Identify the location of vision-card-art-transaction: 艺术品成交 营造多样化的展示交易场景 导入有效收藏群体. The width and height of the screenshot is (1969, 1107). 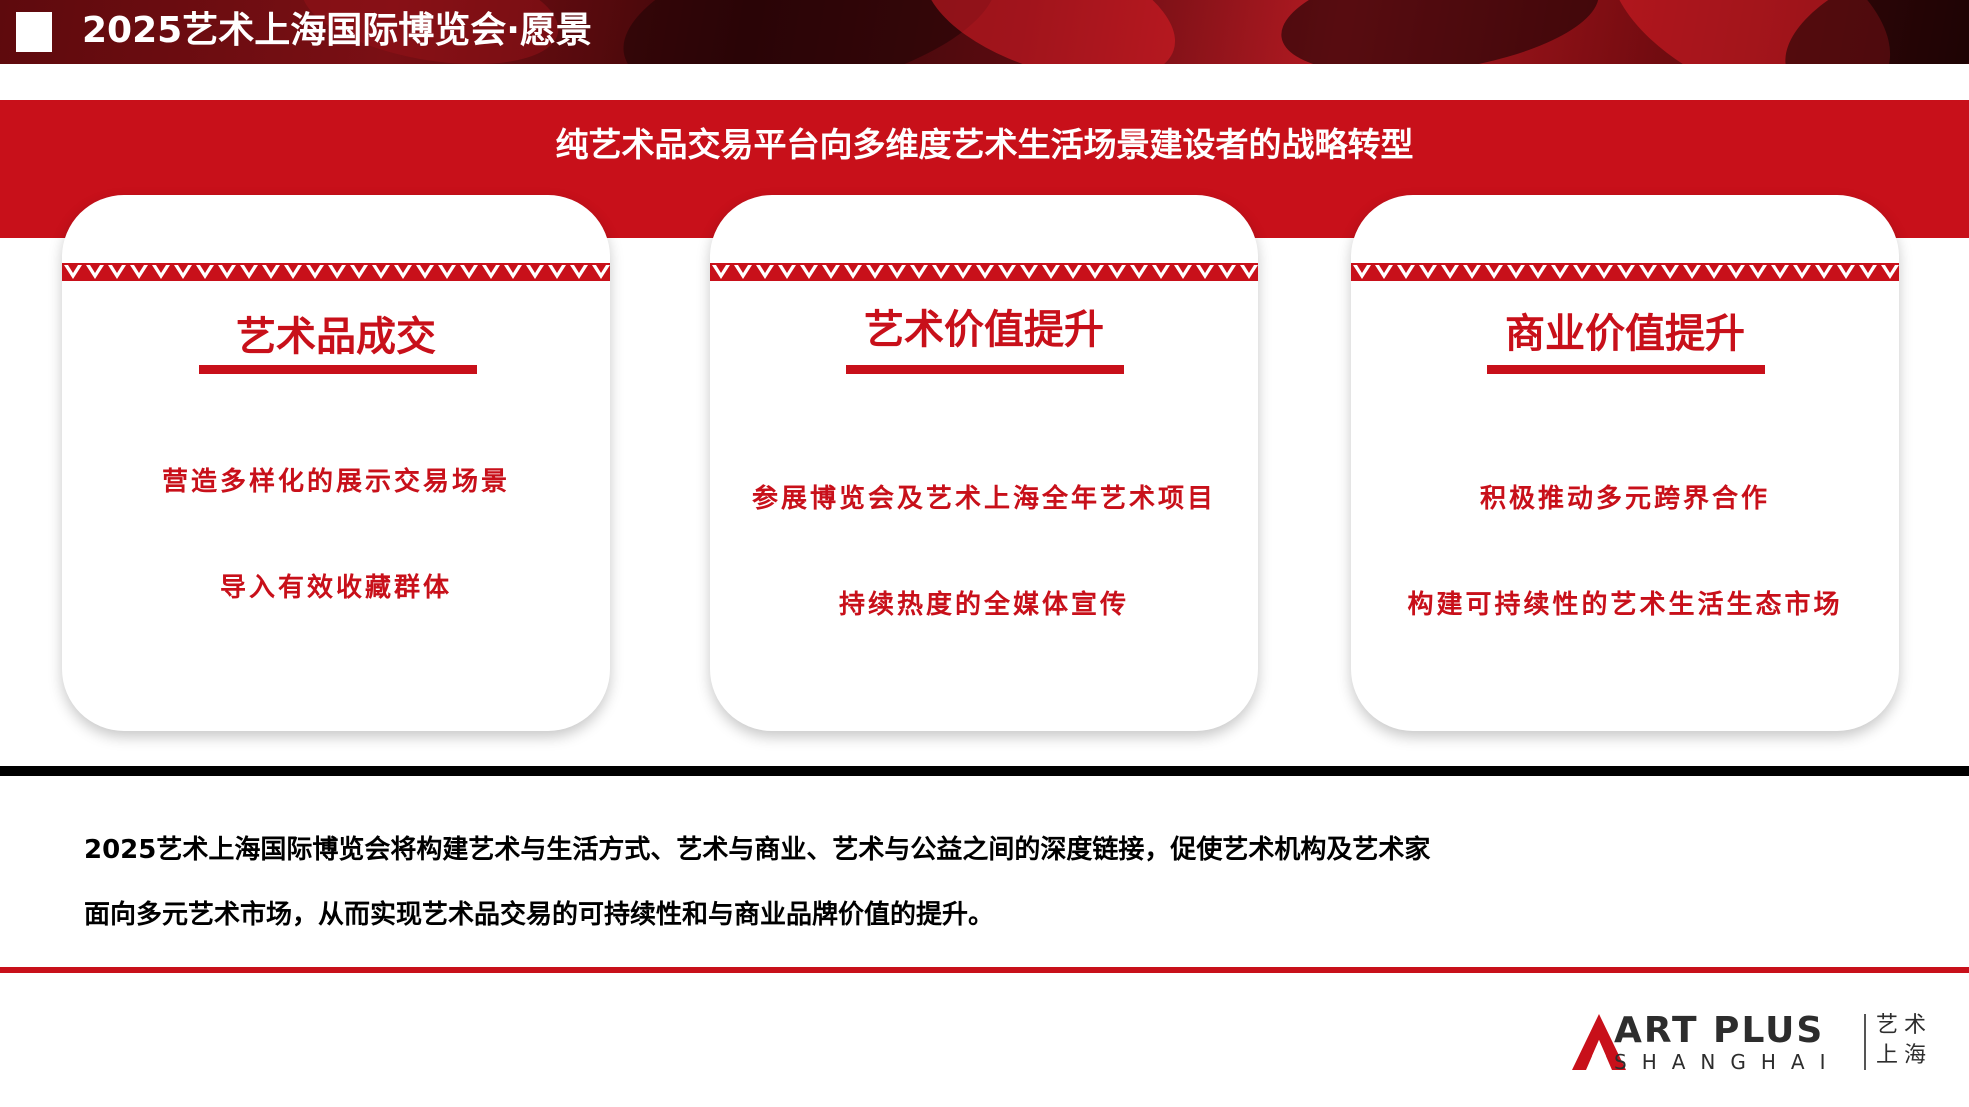
(336, 463).